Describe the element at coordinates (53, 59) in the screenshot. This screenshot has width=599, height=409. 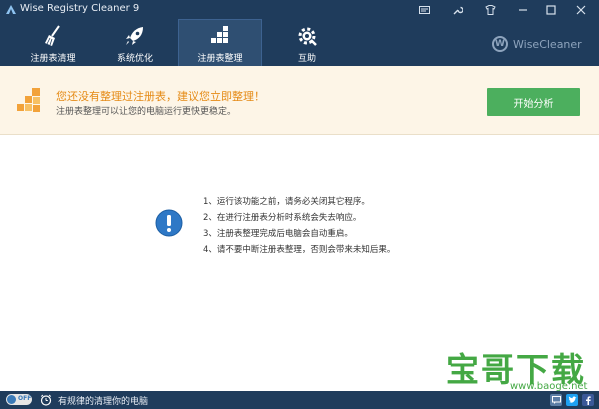
I see `tab-label: 注册表清理` at that location.